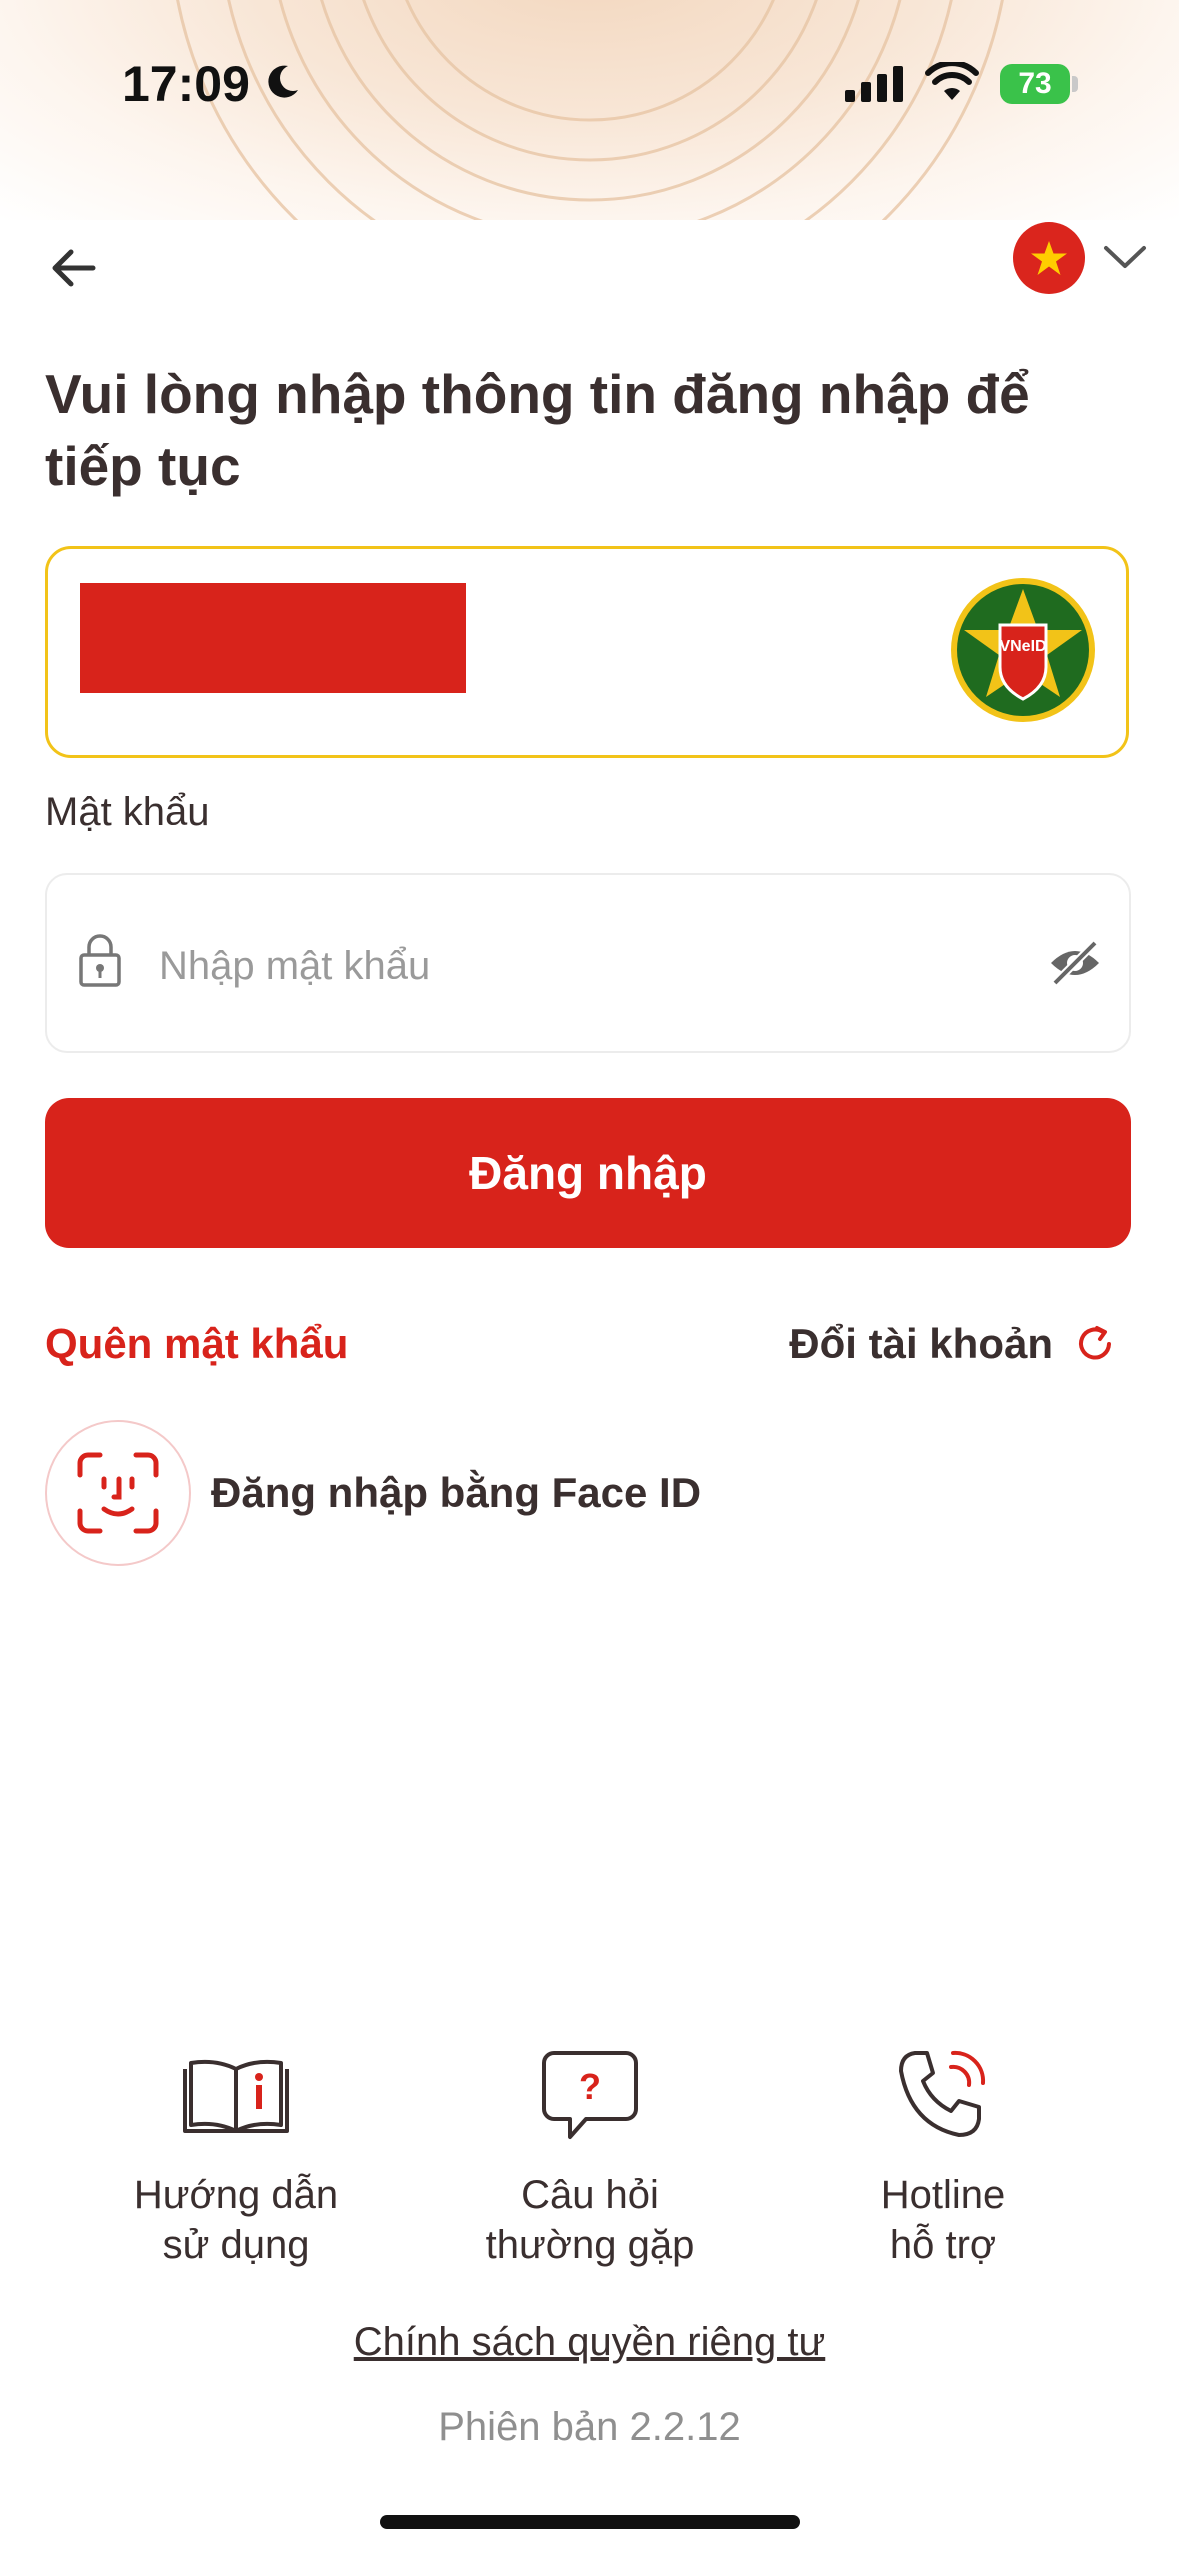 The height and width of the screenshot is (2556, 1179). What do you see at coordinates (559, 966) in the screenshot?
I see `password-input` at bounding box center [559, 966].